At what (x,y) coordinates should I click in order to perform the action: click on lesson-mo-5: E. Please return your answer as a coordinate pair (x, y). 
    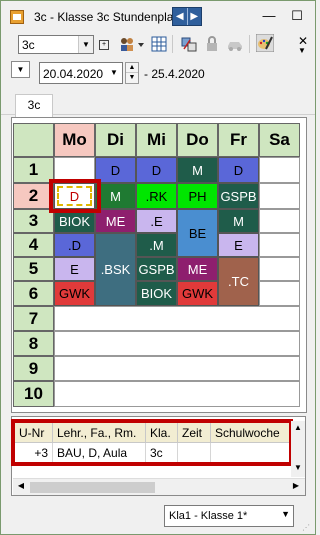
    Looking at the image, I should click on (74, 269).